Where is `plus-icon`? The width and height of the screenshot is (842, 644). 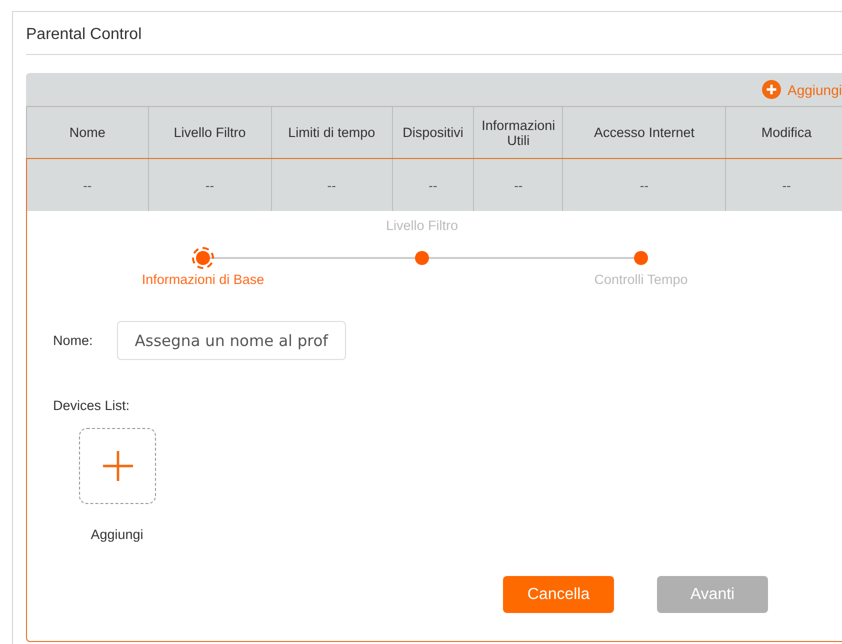 plus-icon is located at coordinates (117, 466).